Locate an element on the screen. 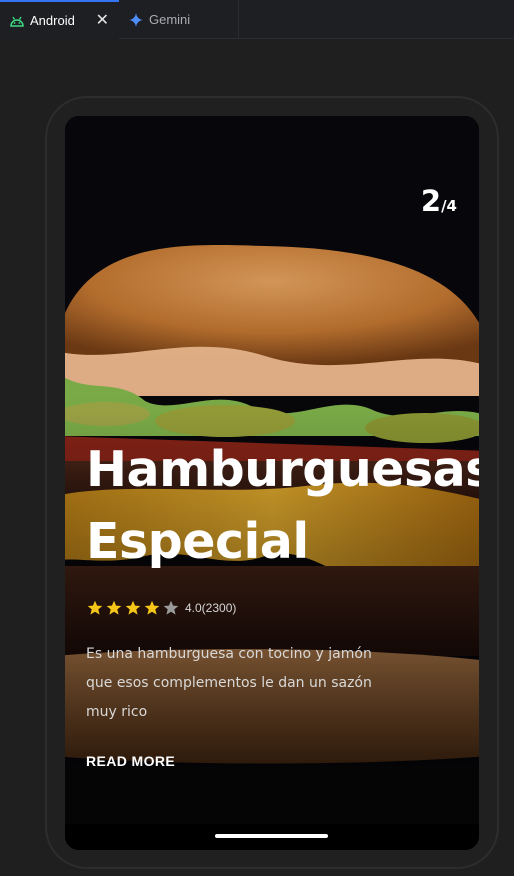 This screenshot has width=514, height=876. tab-gemini: Gemini is located at coordinates (179, 19).